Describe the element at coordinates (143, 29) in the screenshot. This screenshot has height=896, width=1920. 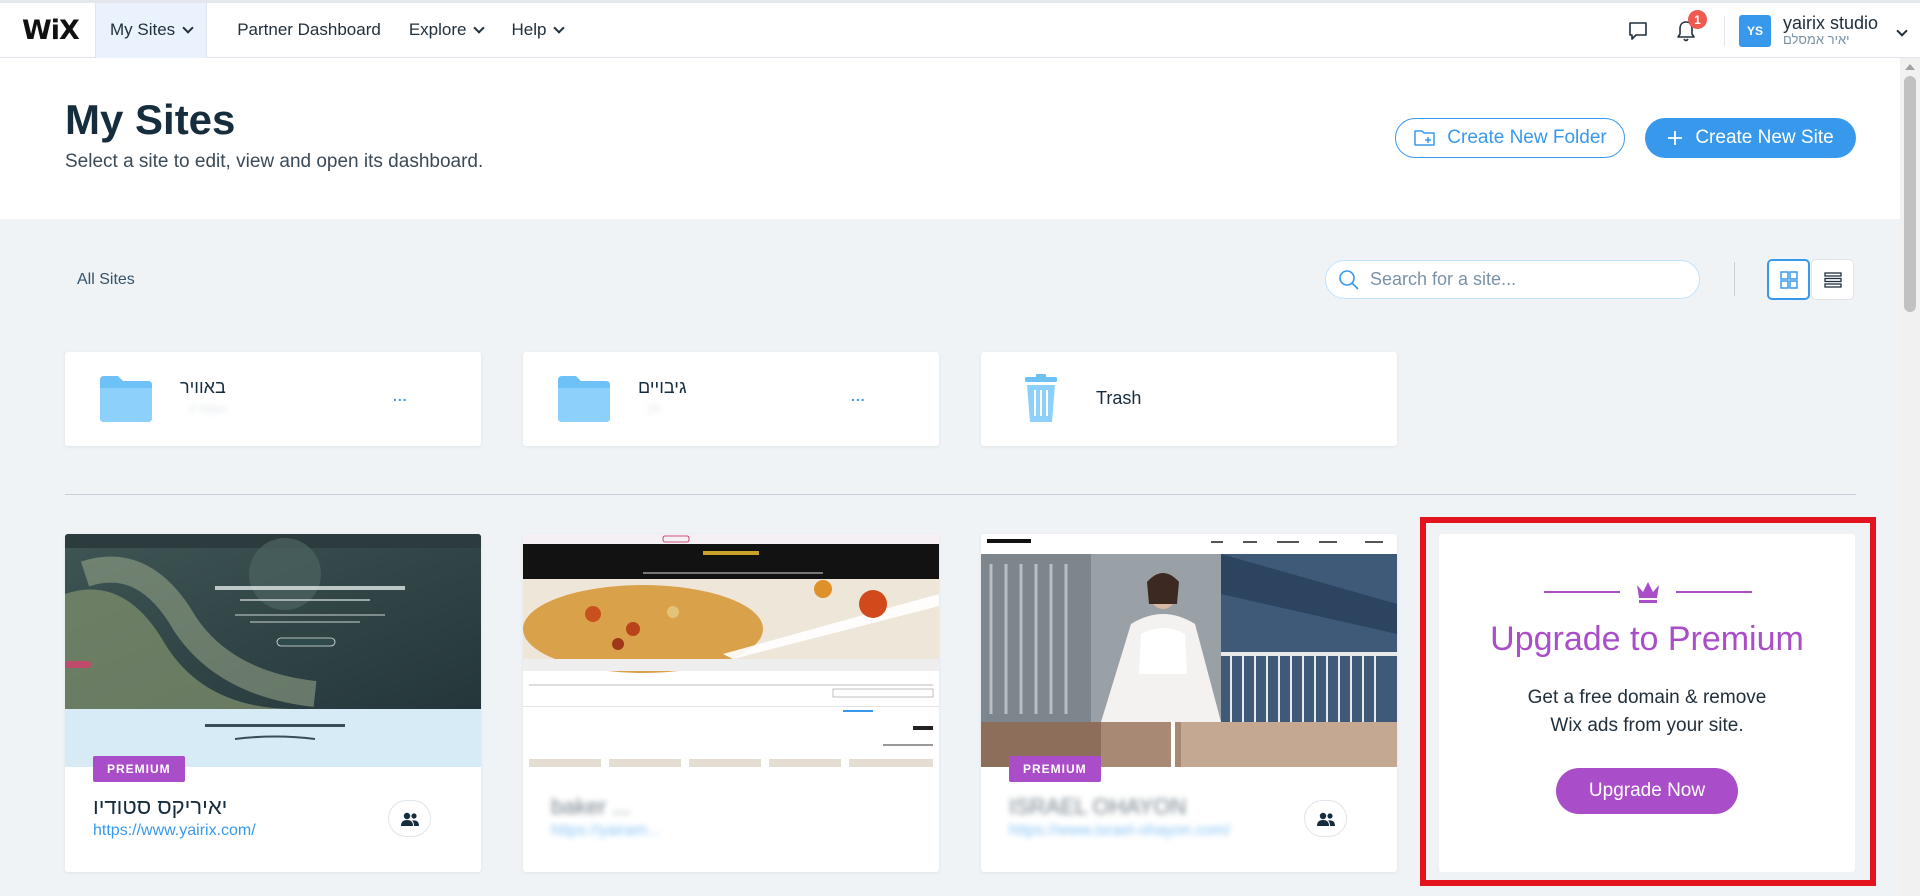
I see `nav-my-sites-label: My Sites` at that location.